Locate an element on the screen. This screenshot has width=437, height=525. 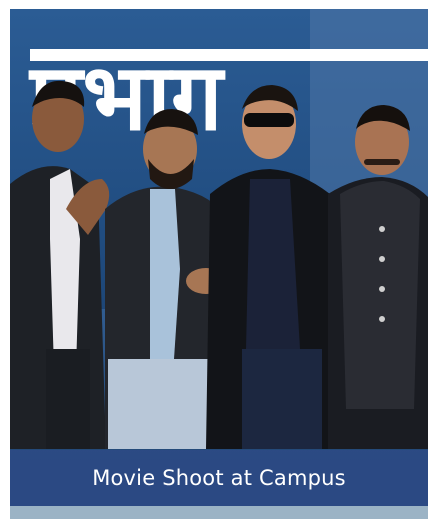
caption-text: Movie Shoot at Campus is located at coordinates (219, 478).